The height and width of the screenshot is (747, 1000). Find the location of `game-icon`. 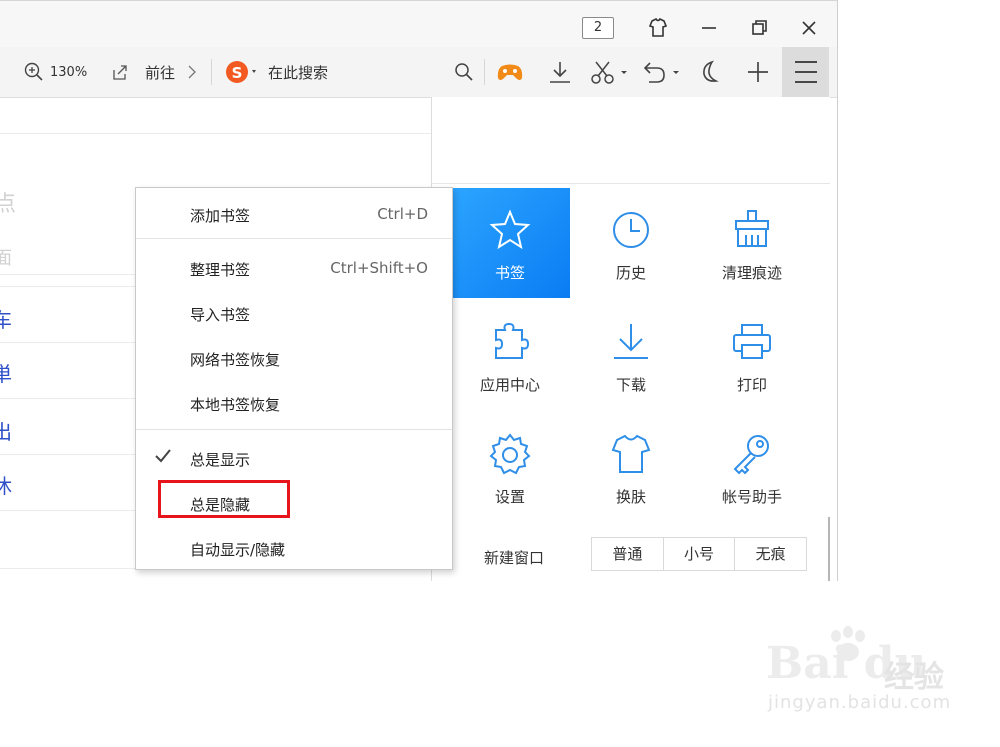

game-icon is located at coordinates (510, 74).